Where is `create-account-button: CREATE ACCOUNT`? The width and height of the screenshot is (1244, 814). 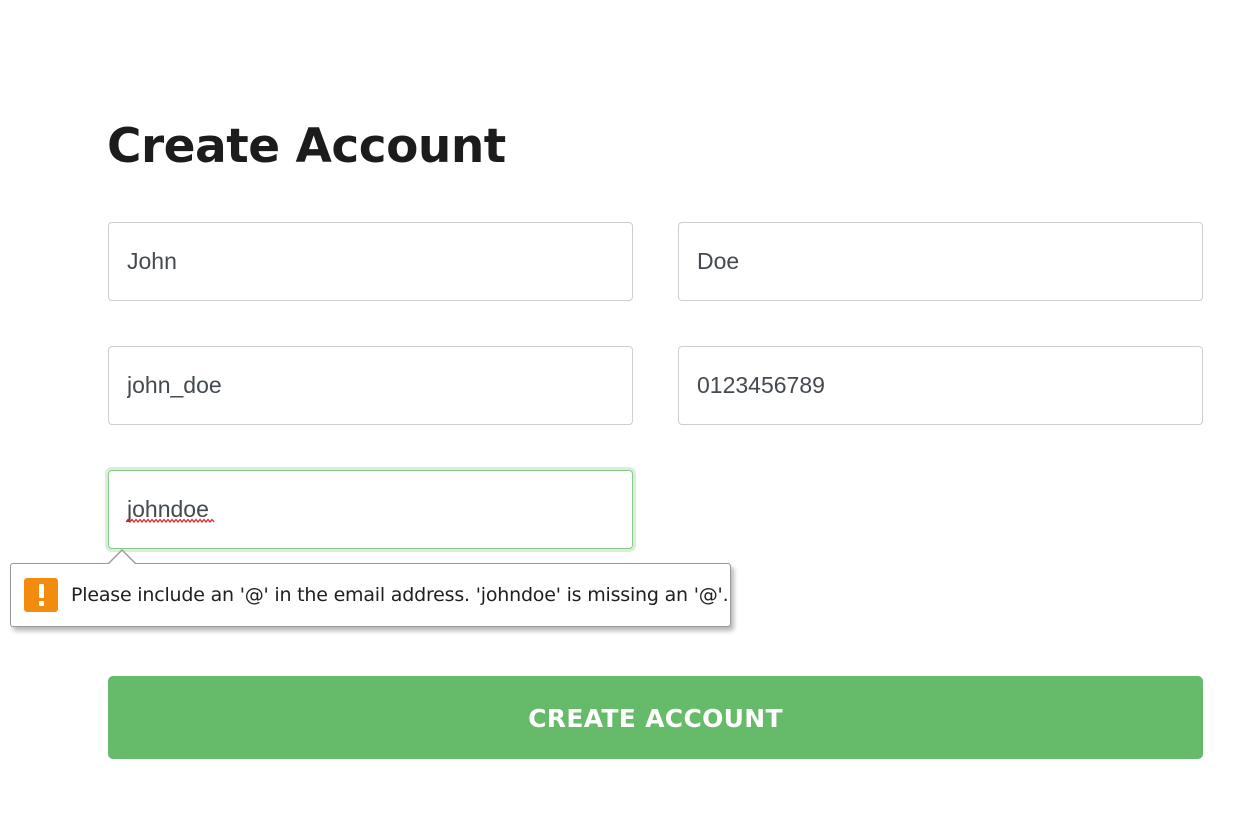
create-account-button: CREATE ACCOUNT is located at coordinates (655, 717).